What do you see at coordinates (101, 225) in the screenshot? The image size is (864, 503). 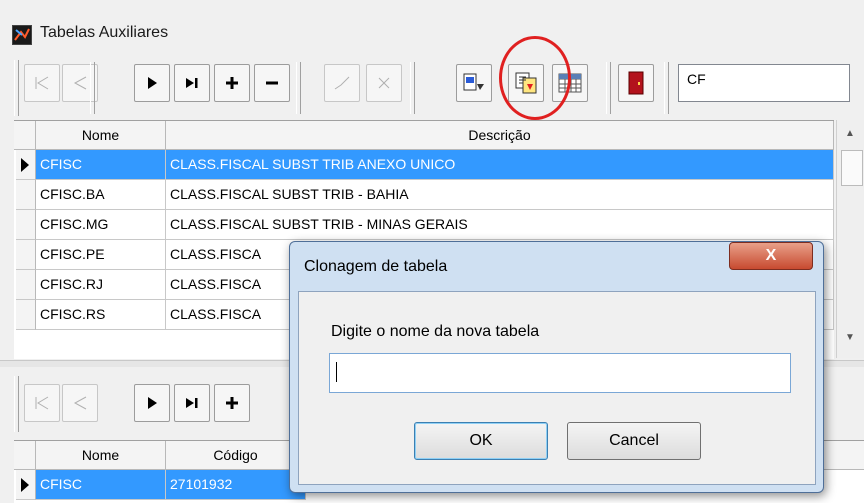 I see `table-cell: CFISC.MG` at bounding box center [101, 225].